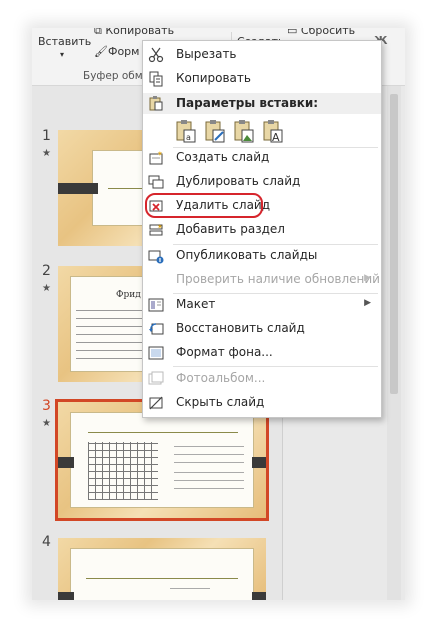  Describe the element at coordinates (128, 295) in the screenshot. I see `slide-title: Фрид` at that location.